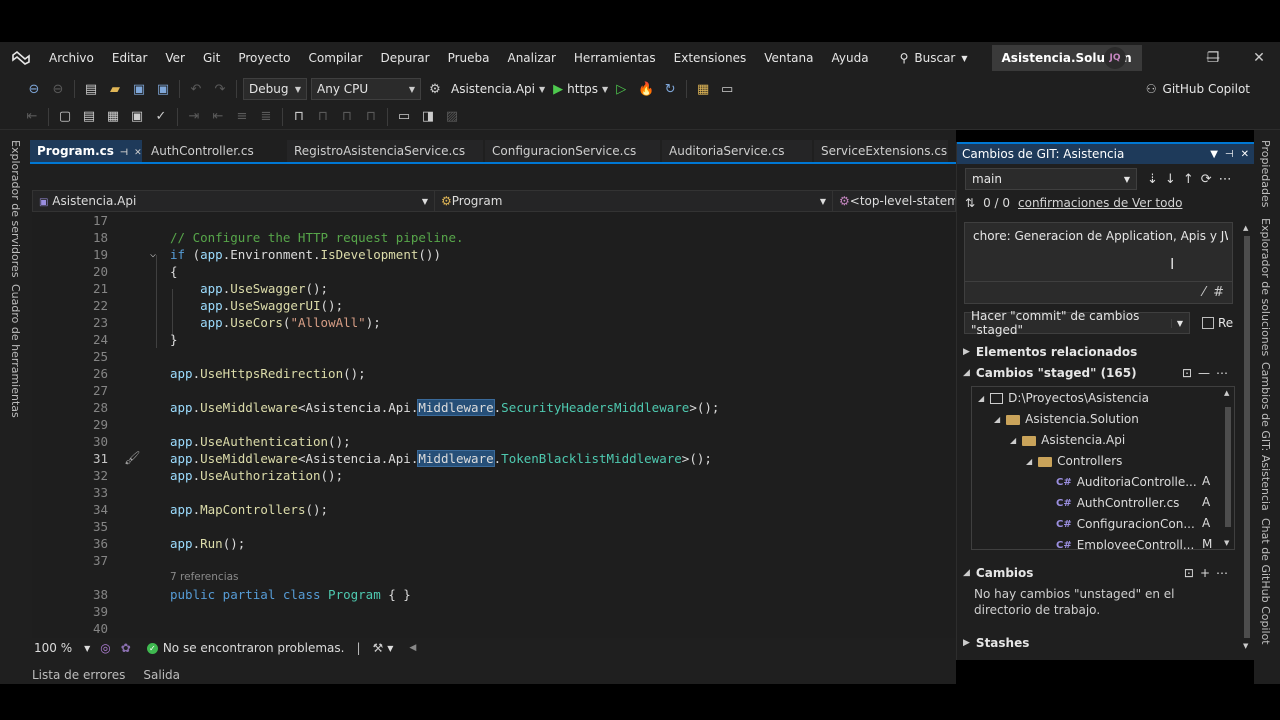 The width and height of the screenshot is (1280, 720). I want to click on sync-icon: ⟳, so click(1206, 179).